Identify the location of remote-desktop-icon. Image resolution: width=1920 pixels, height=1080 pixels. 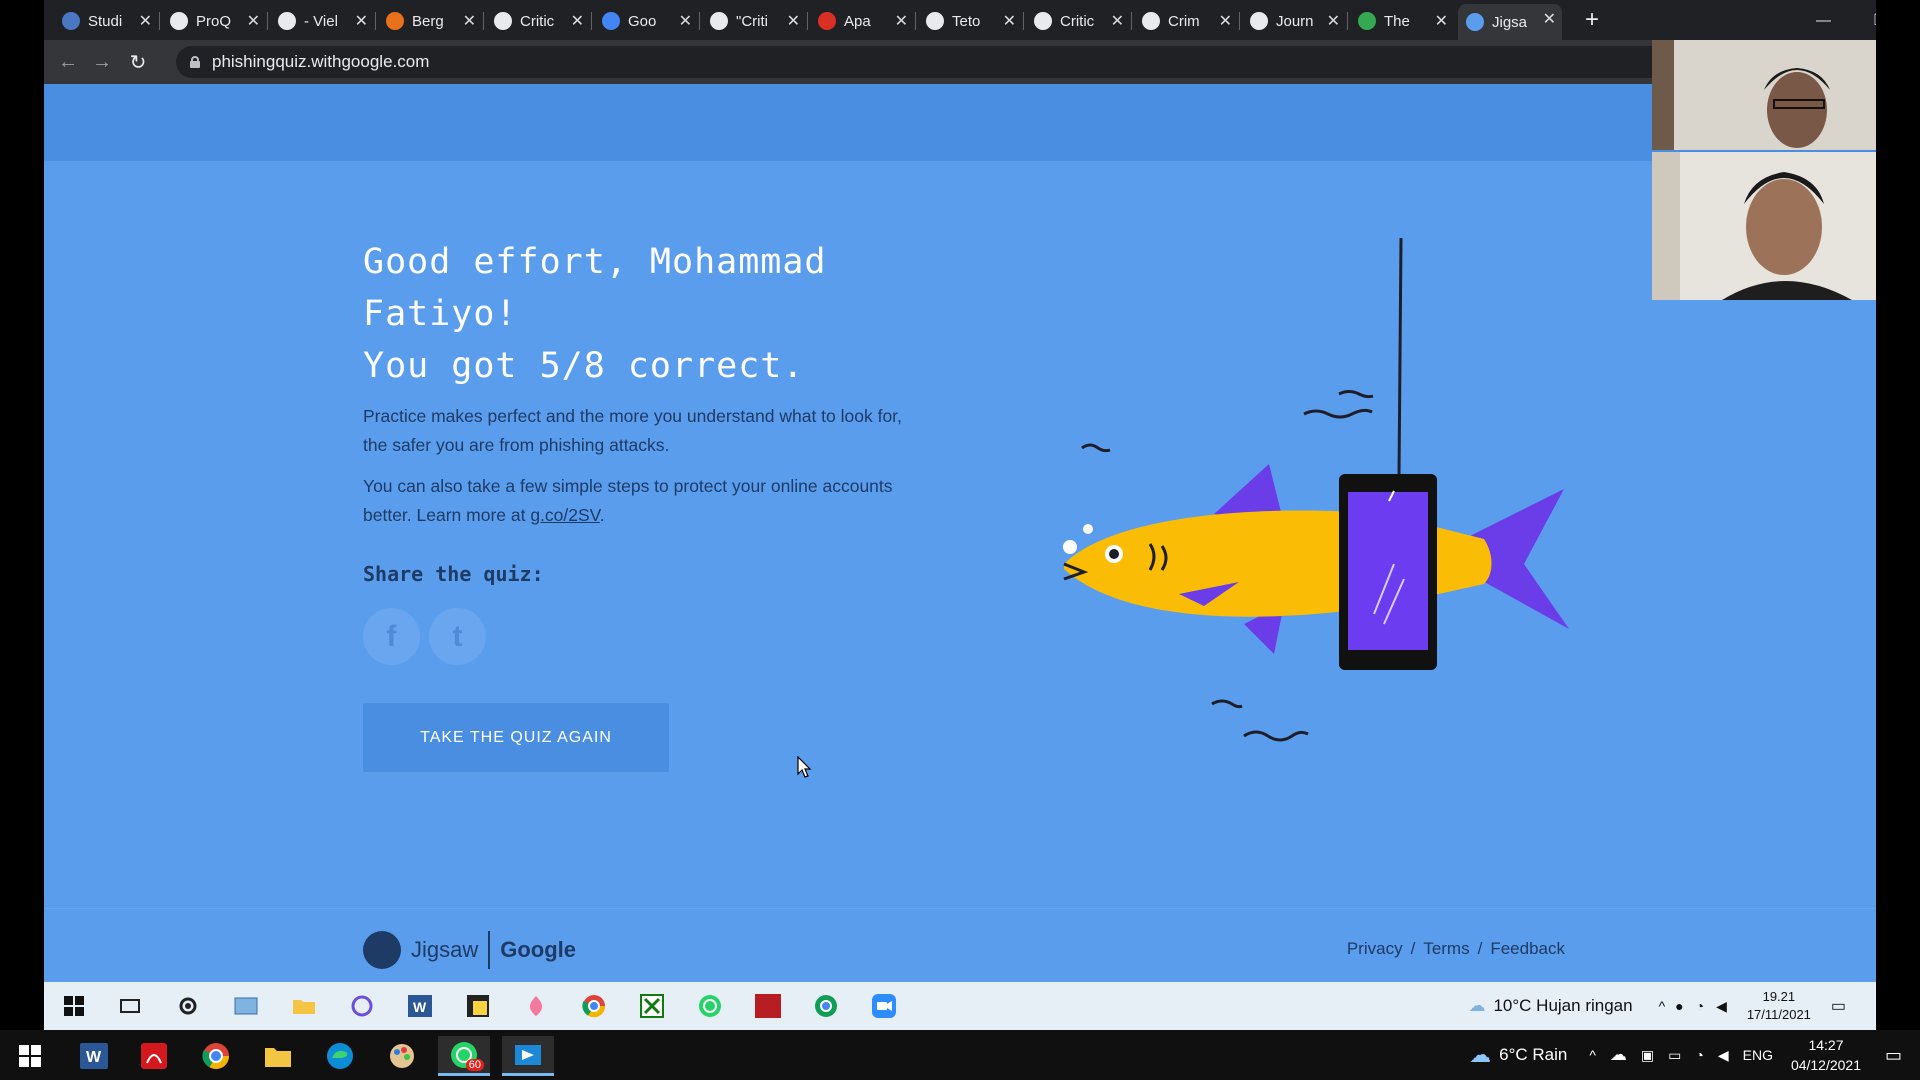
(528, 1056).